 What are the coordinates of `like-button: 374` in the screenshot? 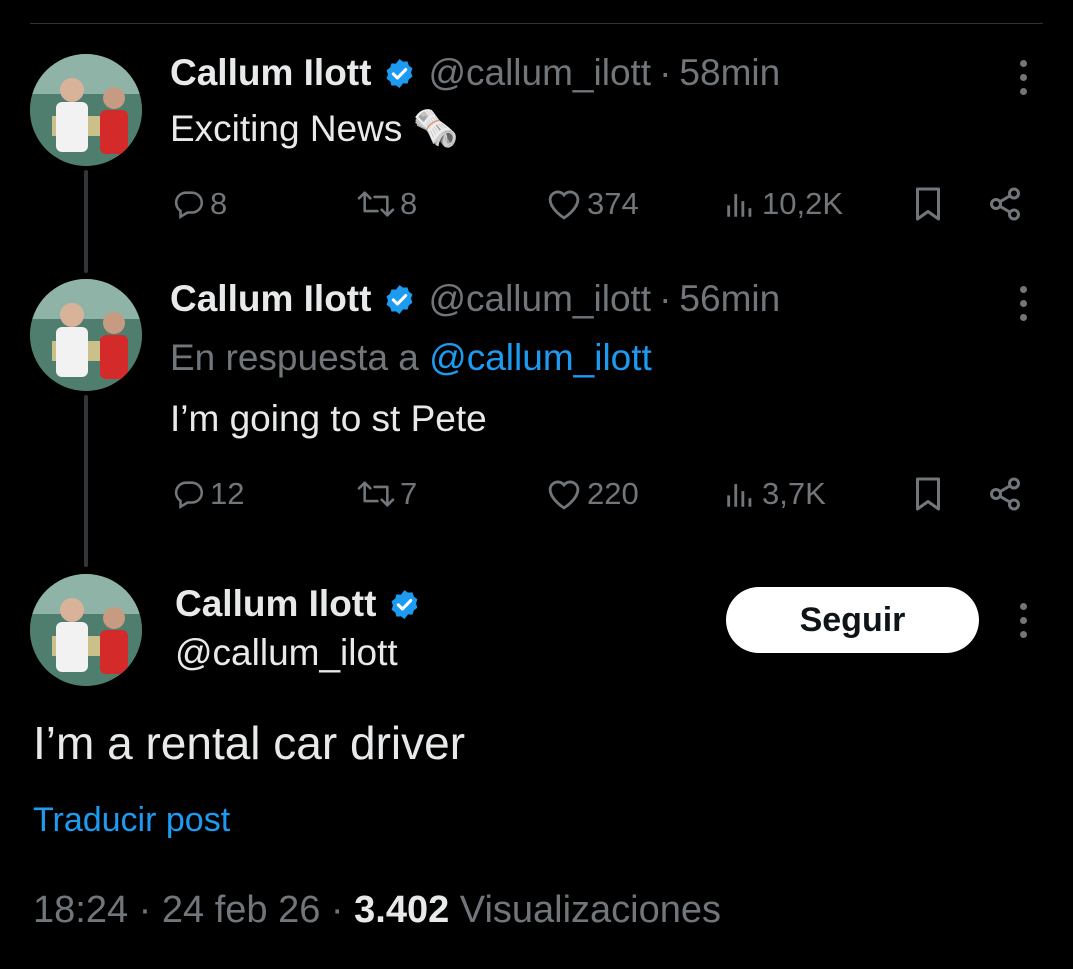 It's located at (592, 204).